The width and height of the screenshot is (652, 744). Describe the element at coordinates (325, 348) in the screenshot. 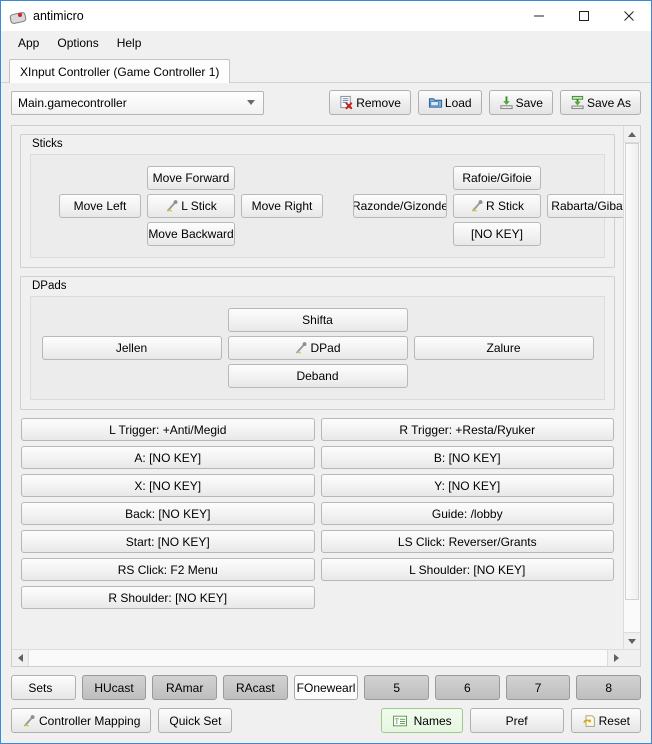

I see `dpad-center-label: DPad` at that location.